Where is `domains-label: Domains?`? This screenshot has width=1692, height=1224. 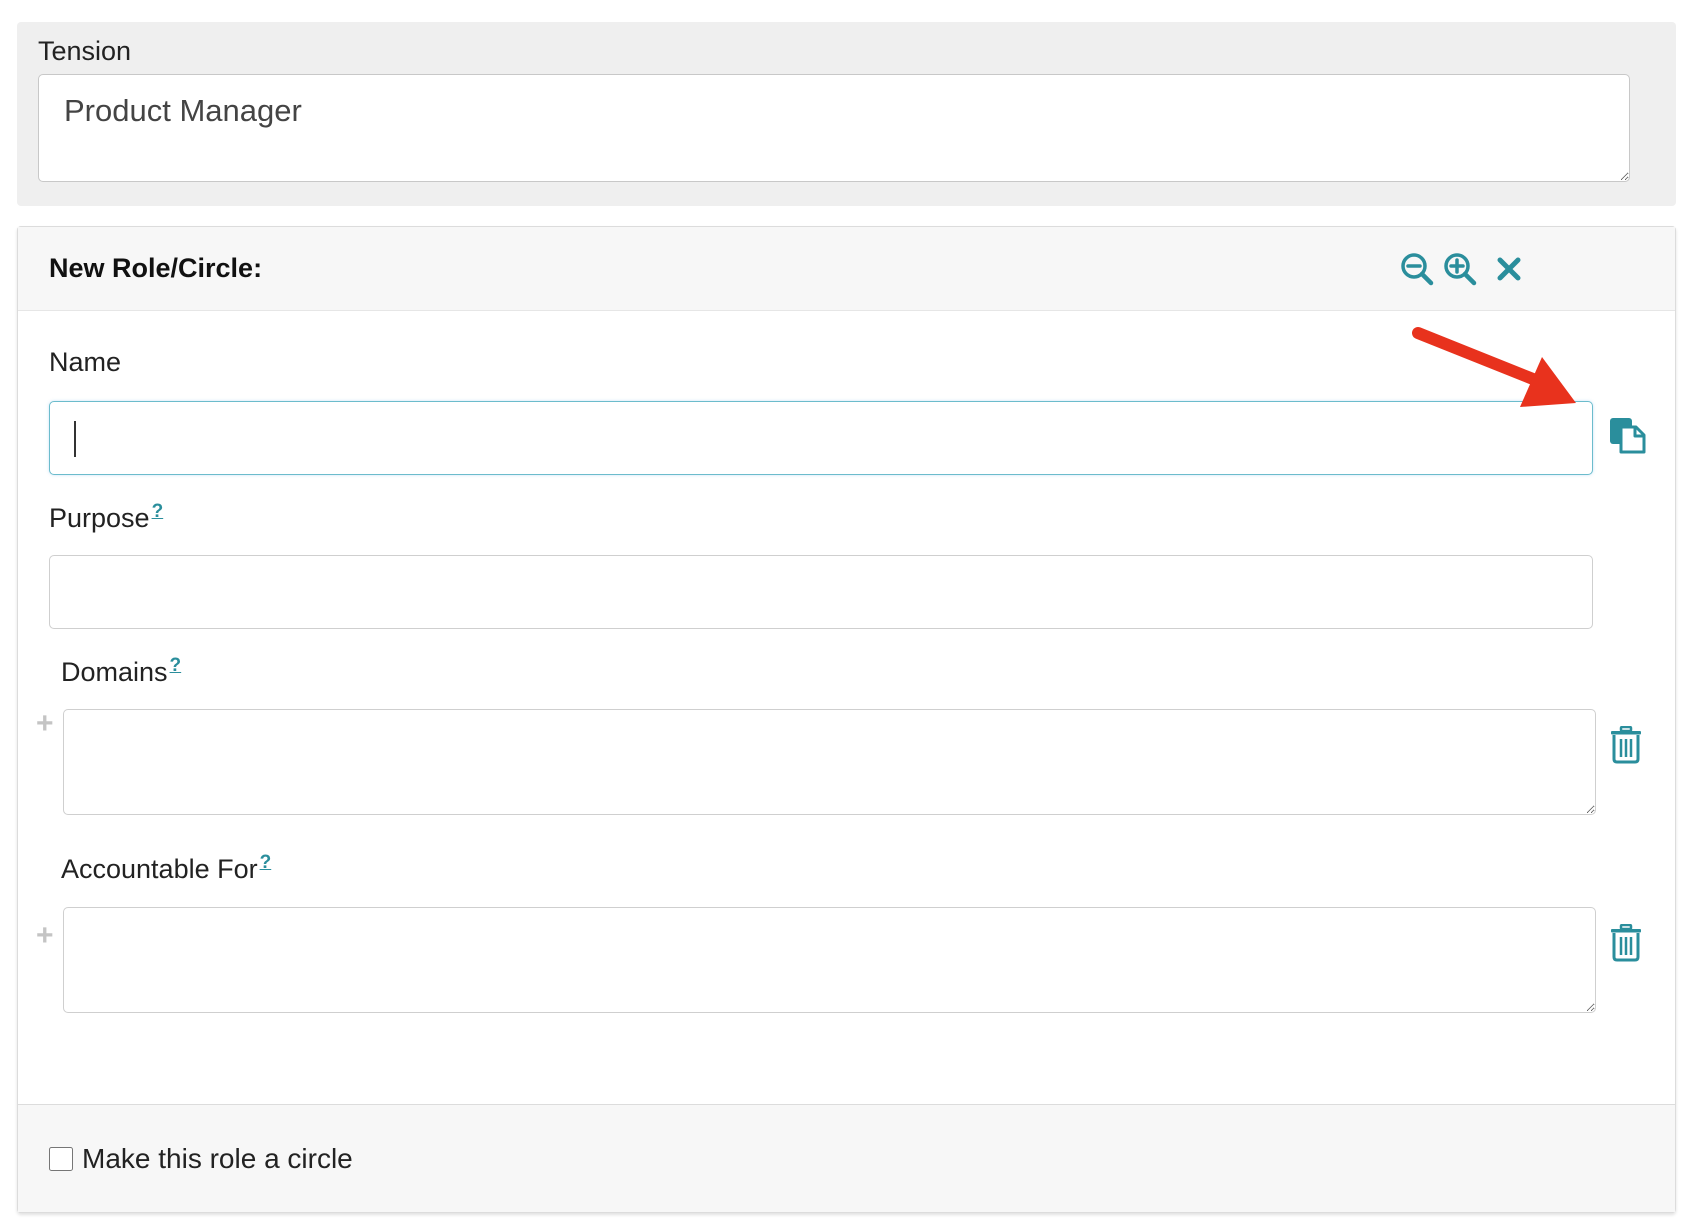 domains-label: Domains? is located at coordinates (121, 671).